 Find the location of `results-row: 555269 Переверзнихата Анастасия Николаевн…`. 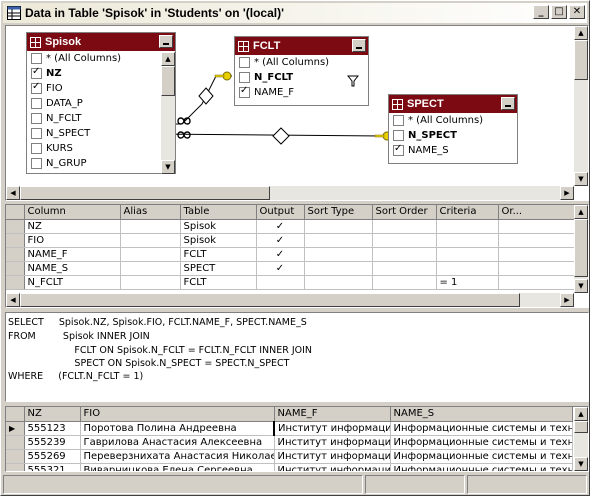

results-row: 555269 Переверзнихата Анастасия Николаевн… is located at coordinates (289, 456).